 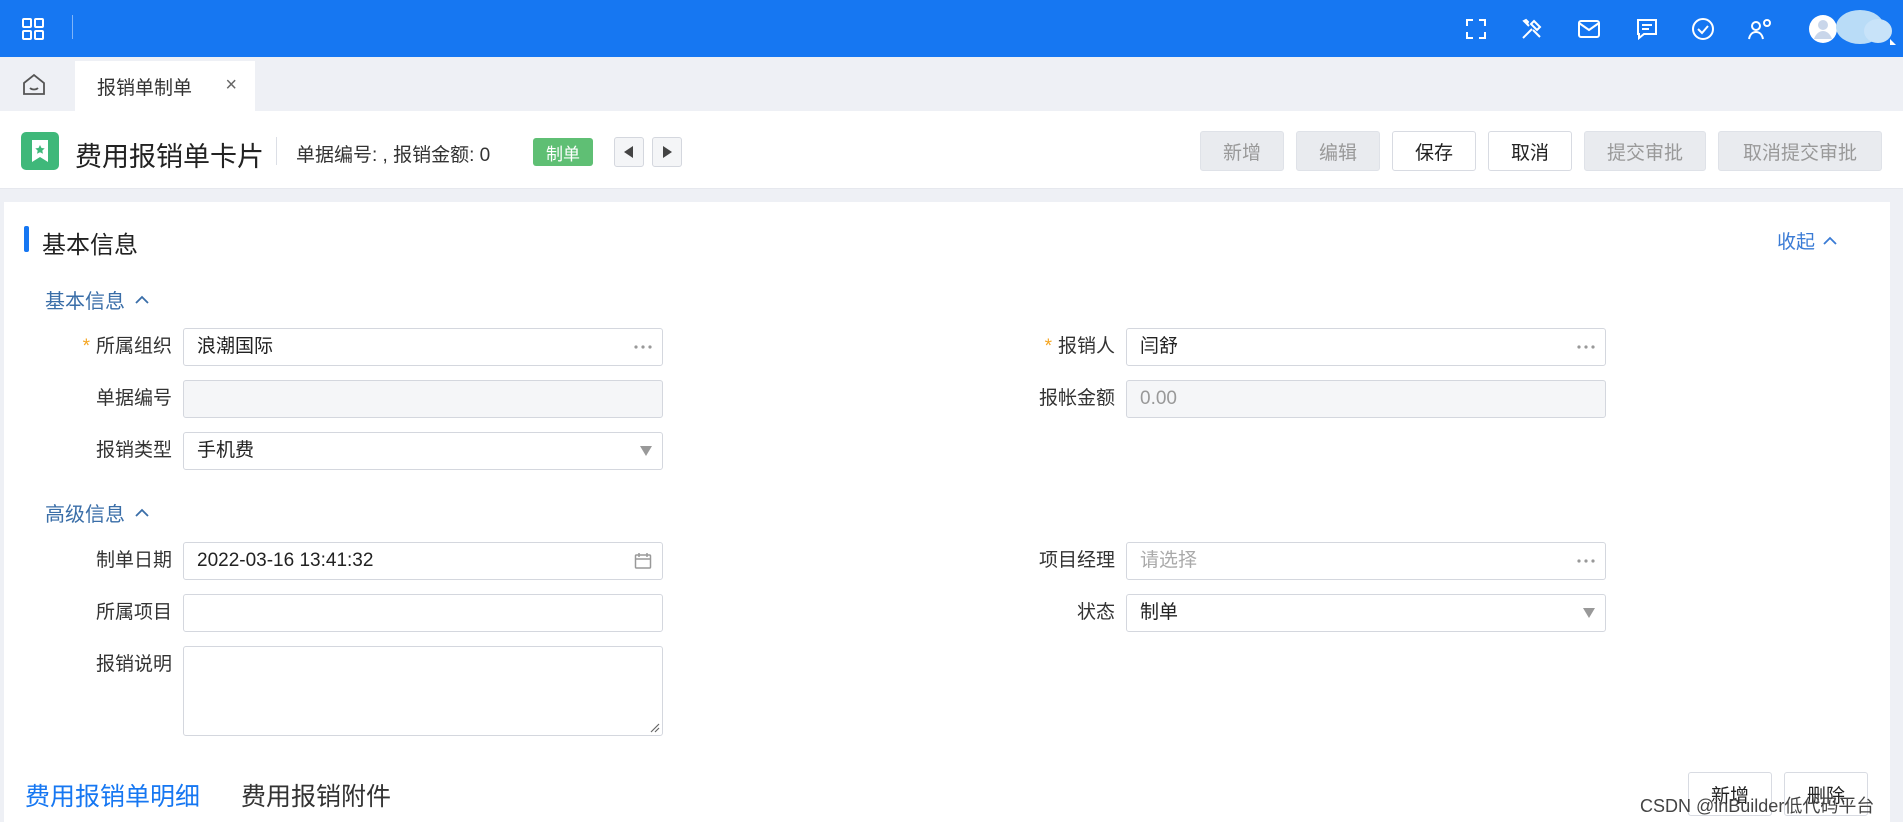 I want to click on topbar-divider, so click(x=72, y=27).